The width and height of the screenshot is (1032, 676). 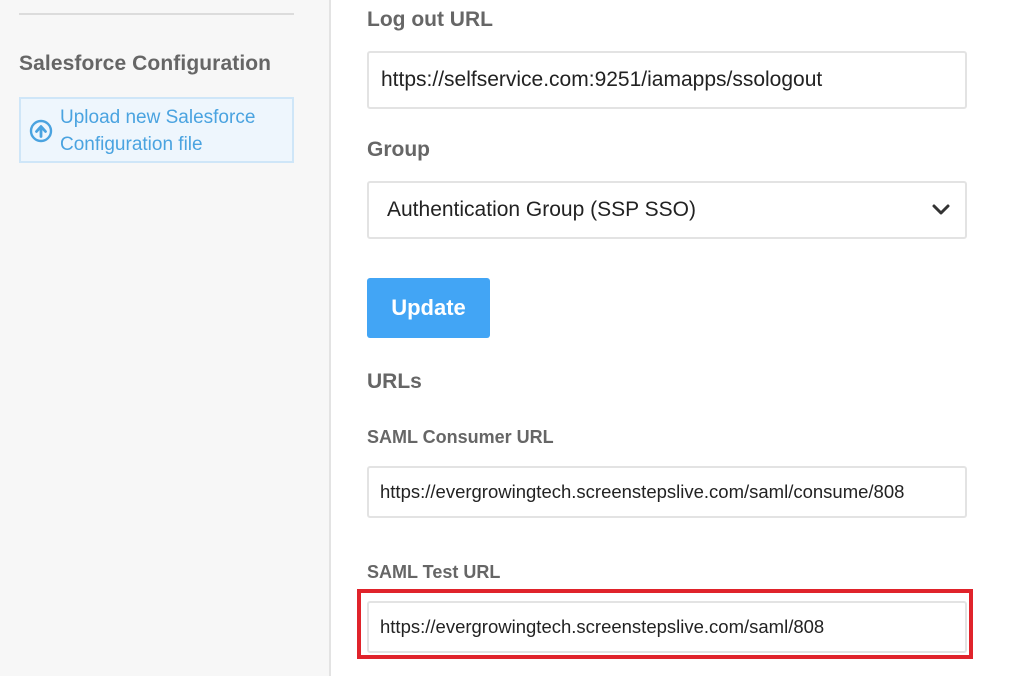 What do you see at coordinates (430, 19) in the screenshot?
I see `logout-url-label: Log out URL` at bounding box center [430, 19].